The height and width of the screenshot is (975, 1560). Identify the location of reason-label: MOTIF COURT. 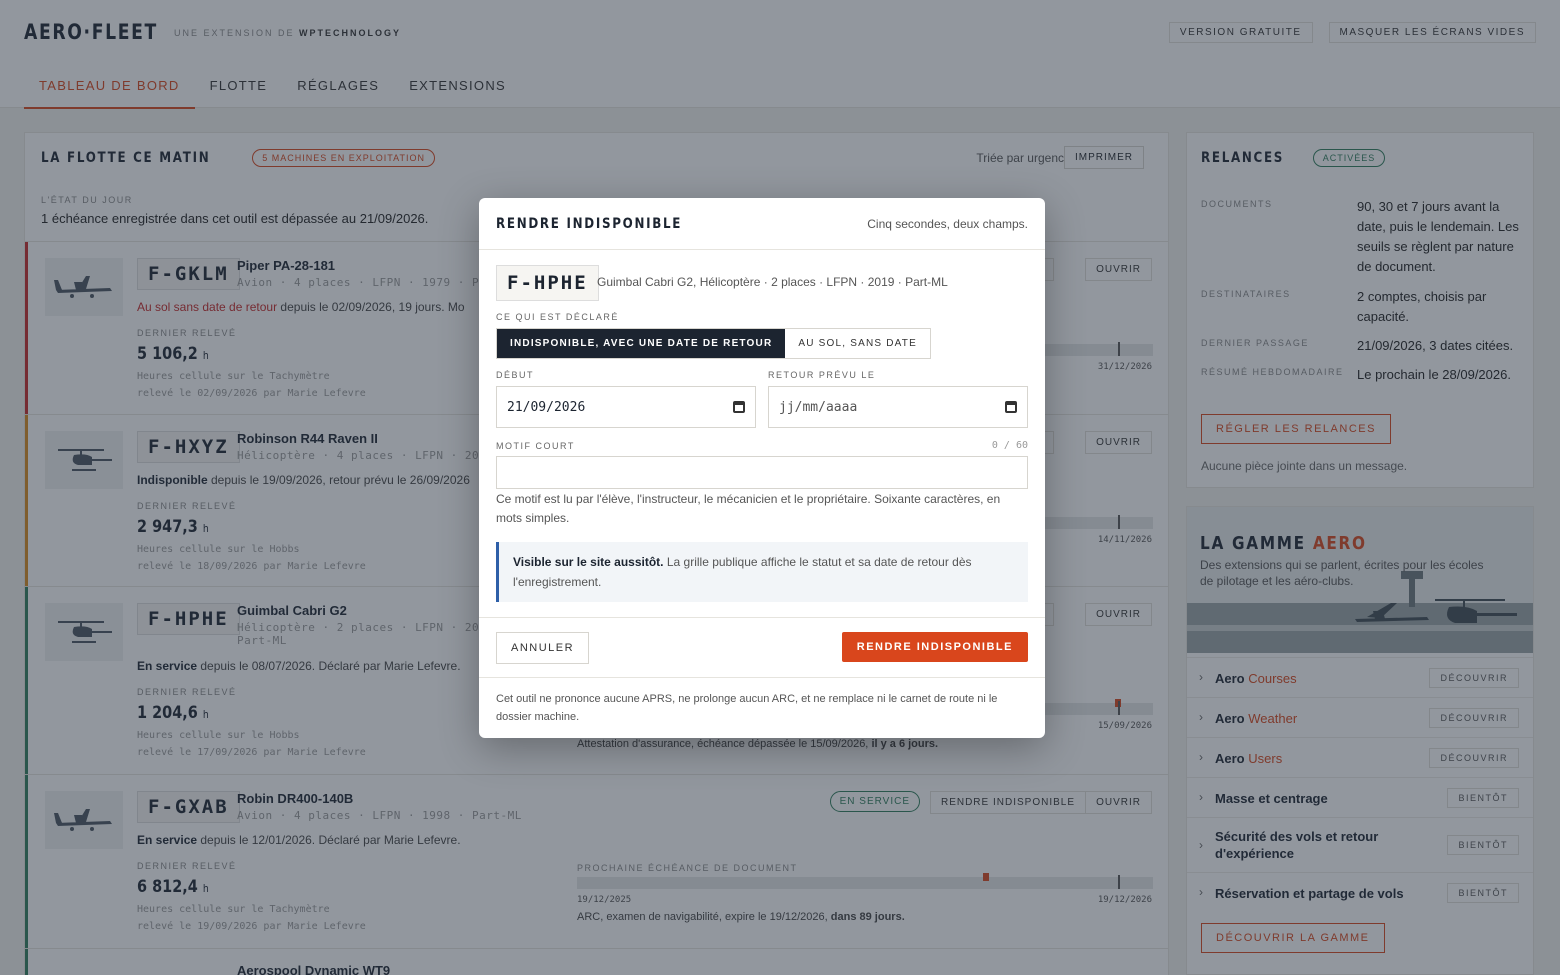
(535, 446).